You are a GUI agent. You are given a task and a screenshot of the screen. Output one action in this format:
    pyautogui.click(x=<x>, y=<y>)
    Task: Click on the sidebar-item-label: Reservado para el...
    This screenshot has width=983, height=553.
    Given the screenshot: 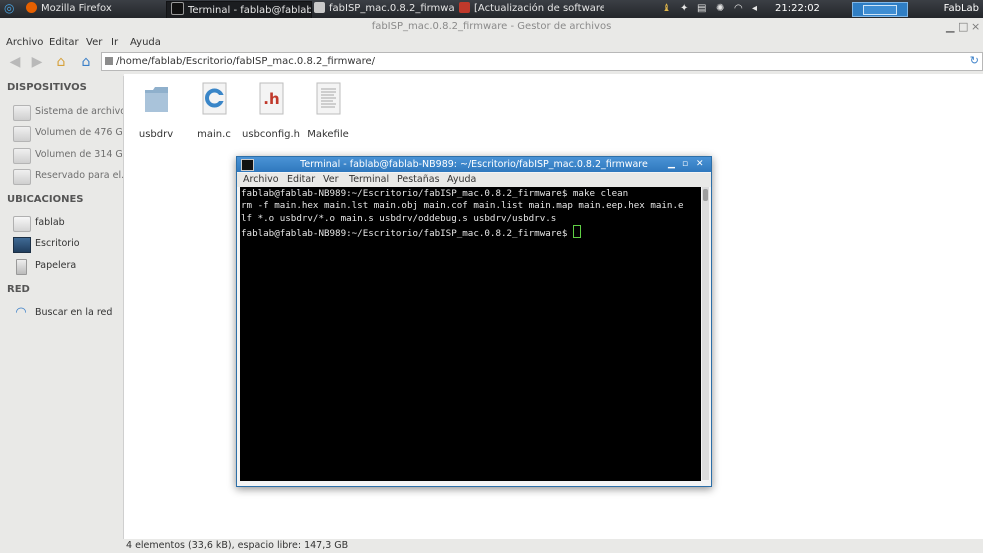 What is the action you would take?
    pyautogui.click(x=79, y=175)
    